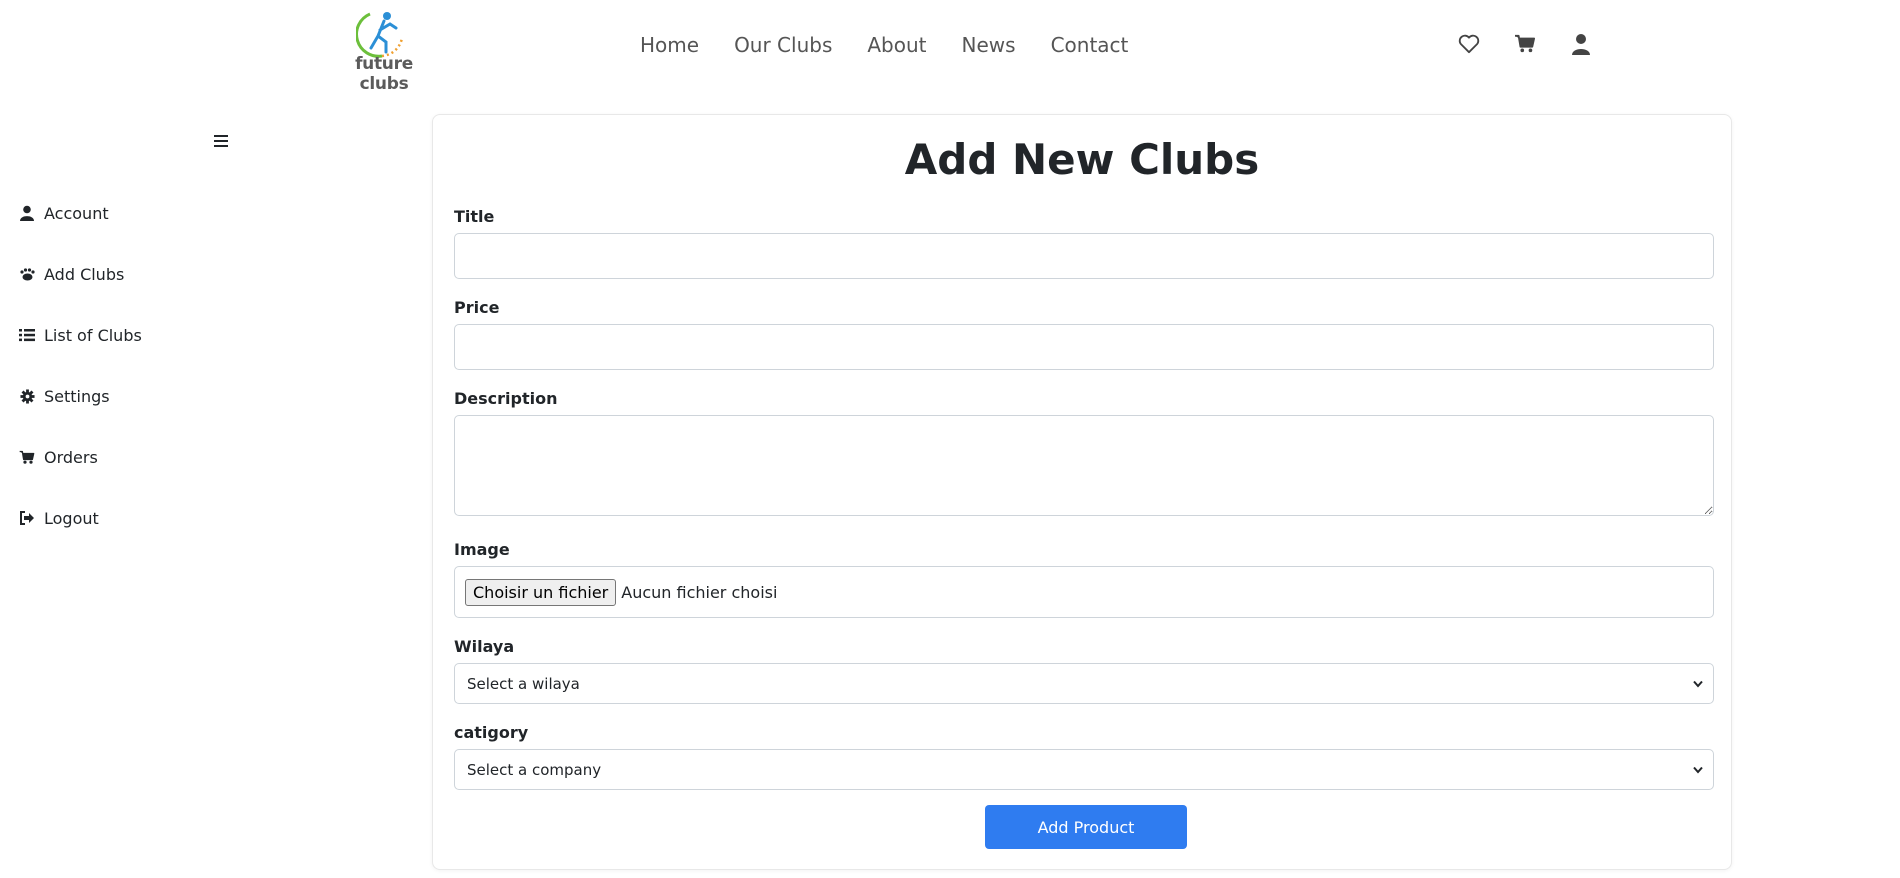 The height and width of the screenshot is (878, 1900). I want to click on sidebar-item-label: Settings, so click(77, 396).